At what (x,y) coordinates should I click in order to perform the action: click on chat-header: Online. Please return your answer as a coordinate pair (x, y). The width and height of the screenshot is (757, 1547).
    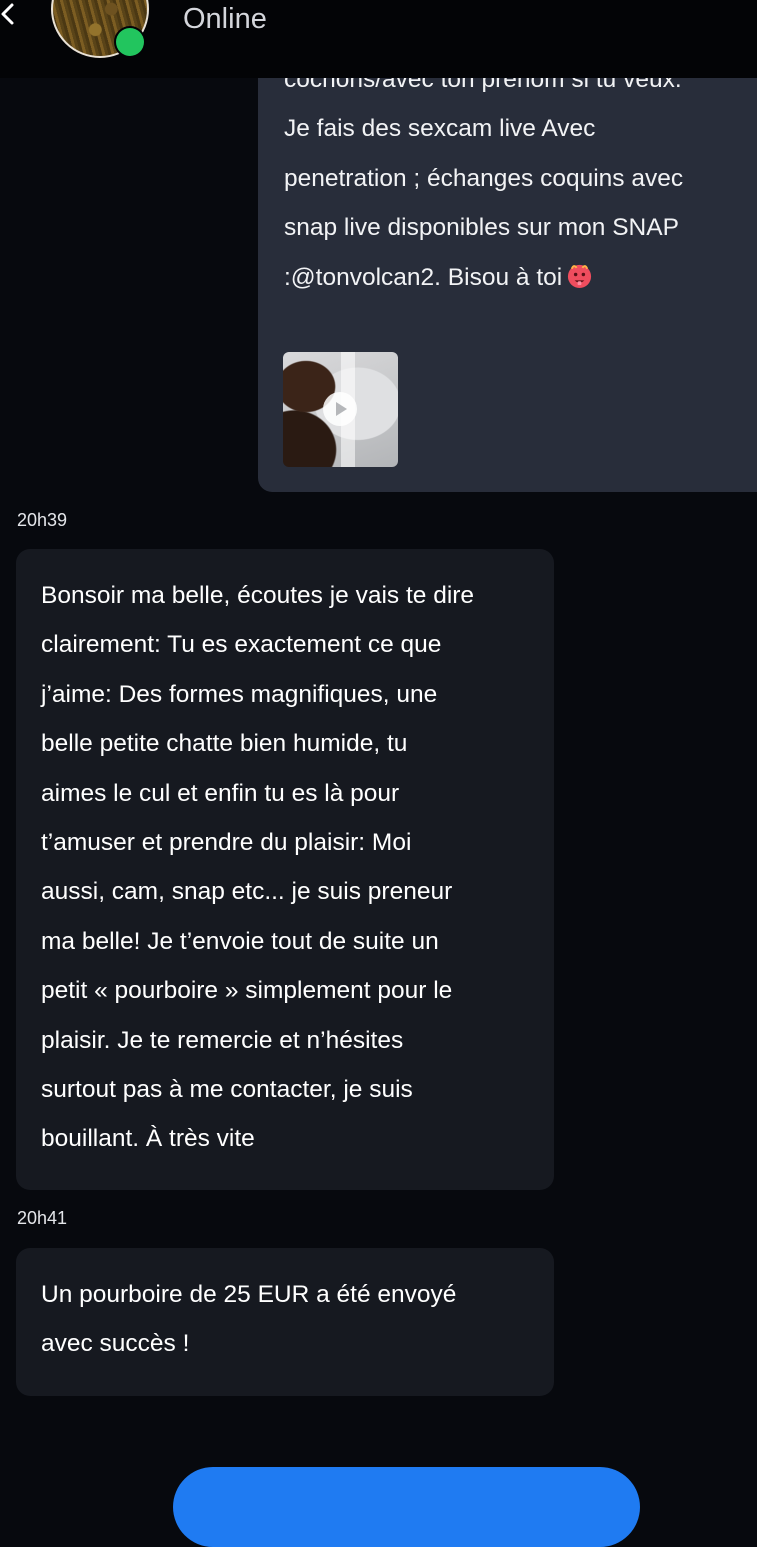
    Looking at the image, I should click on (378, 39).